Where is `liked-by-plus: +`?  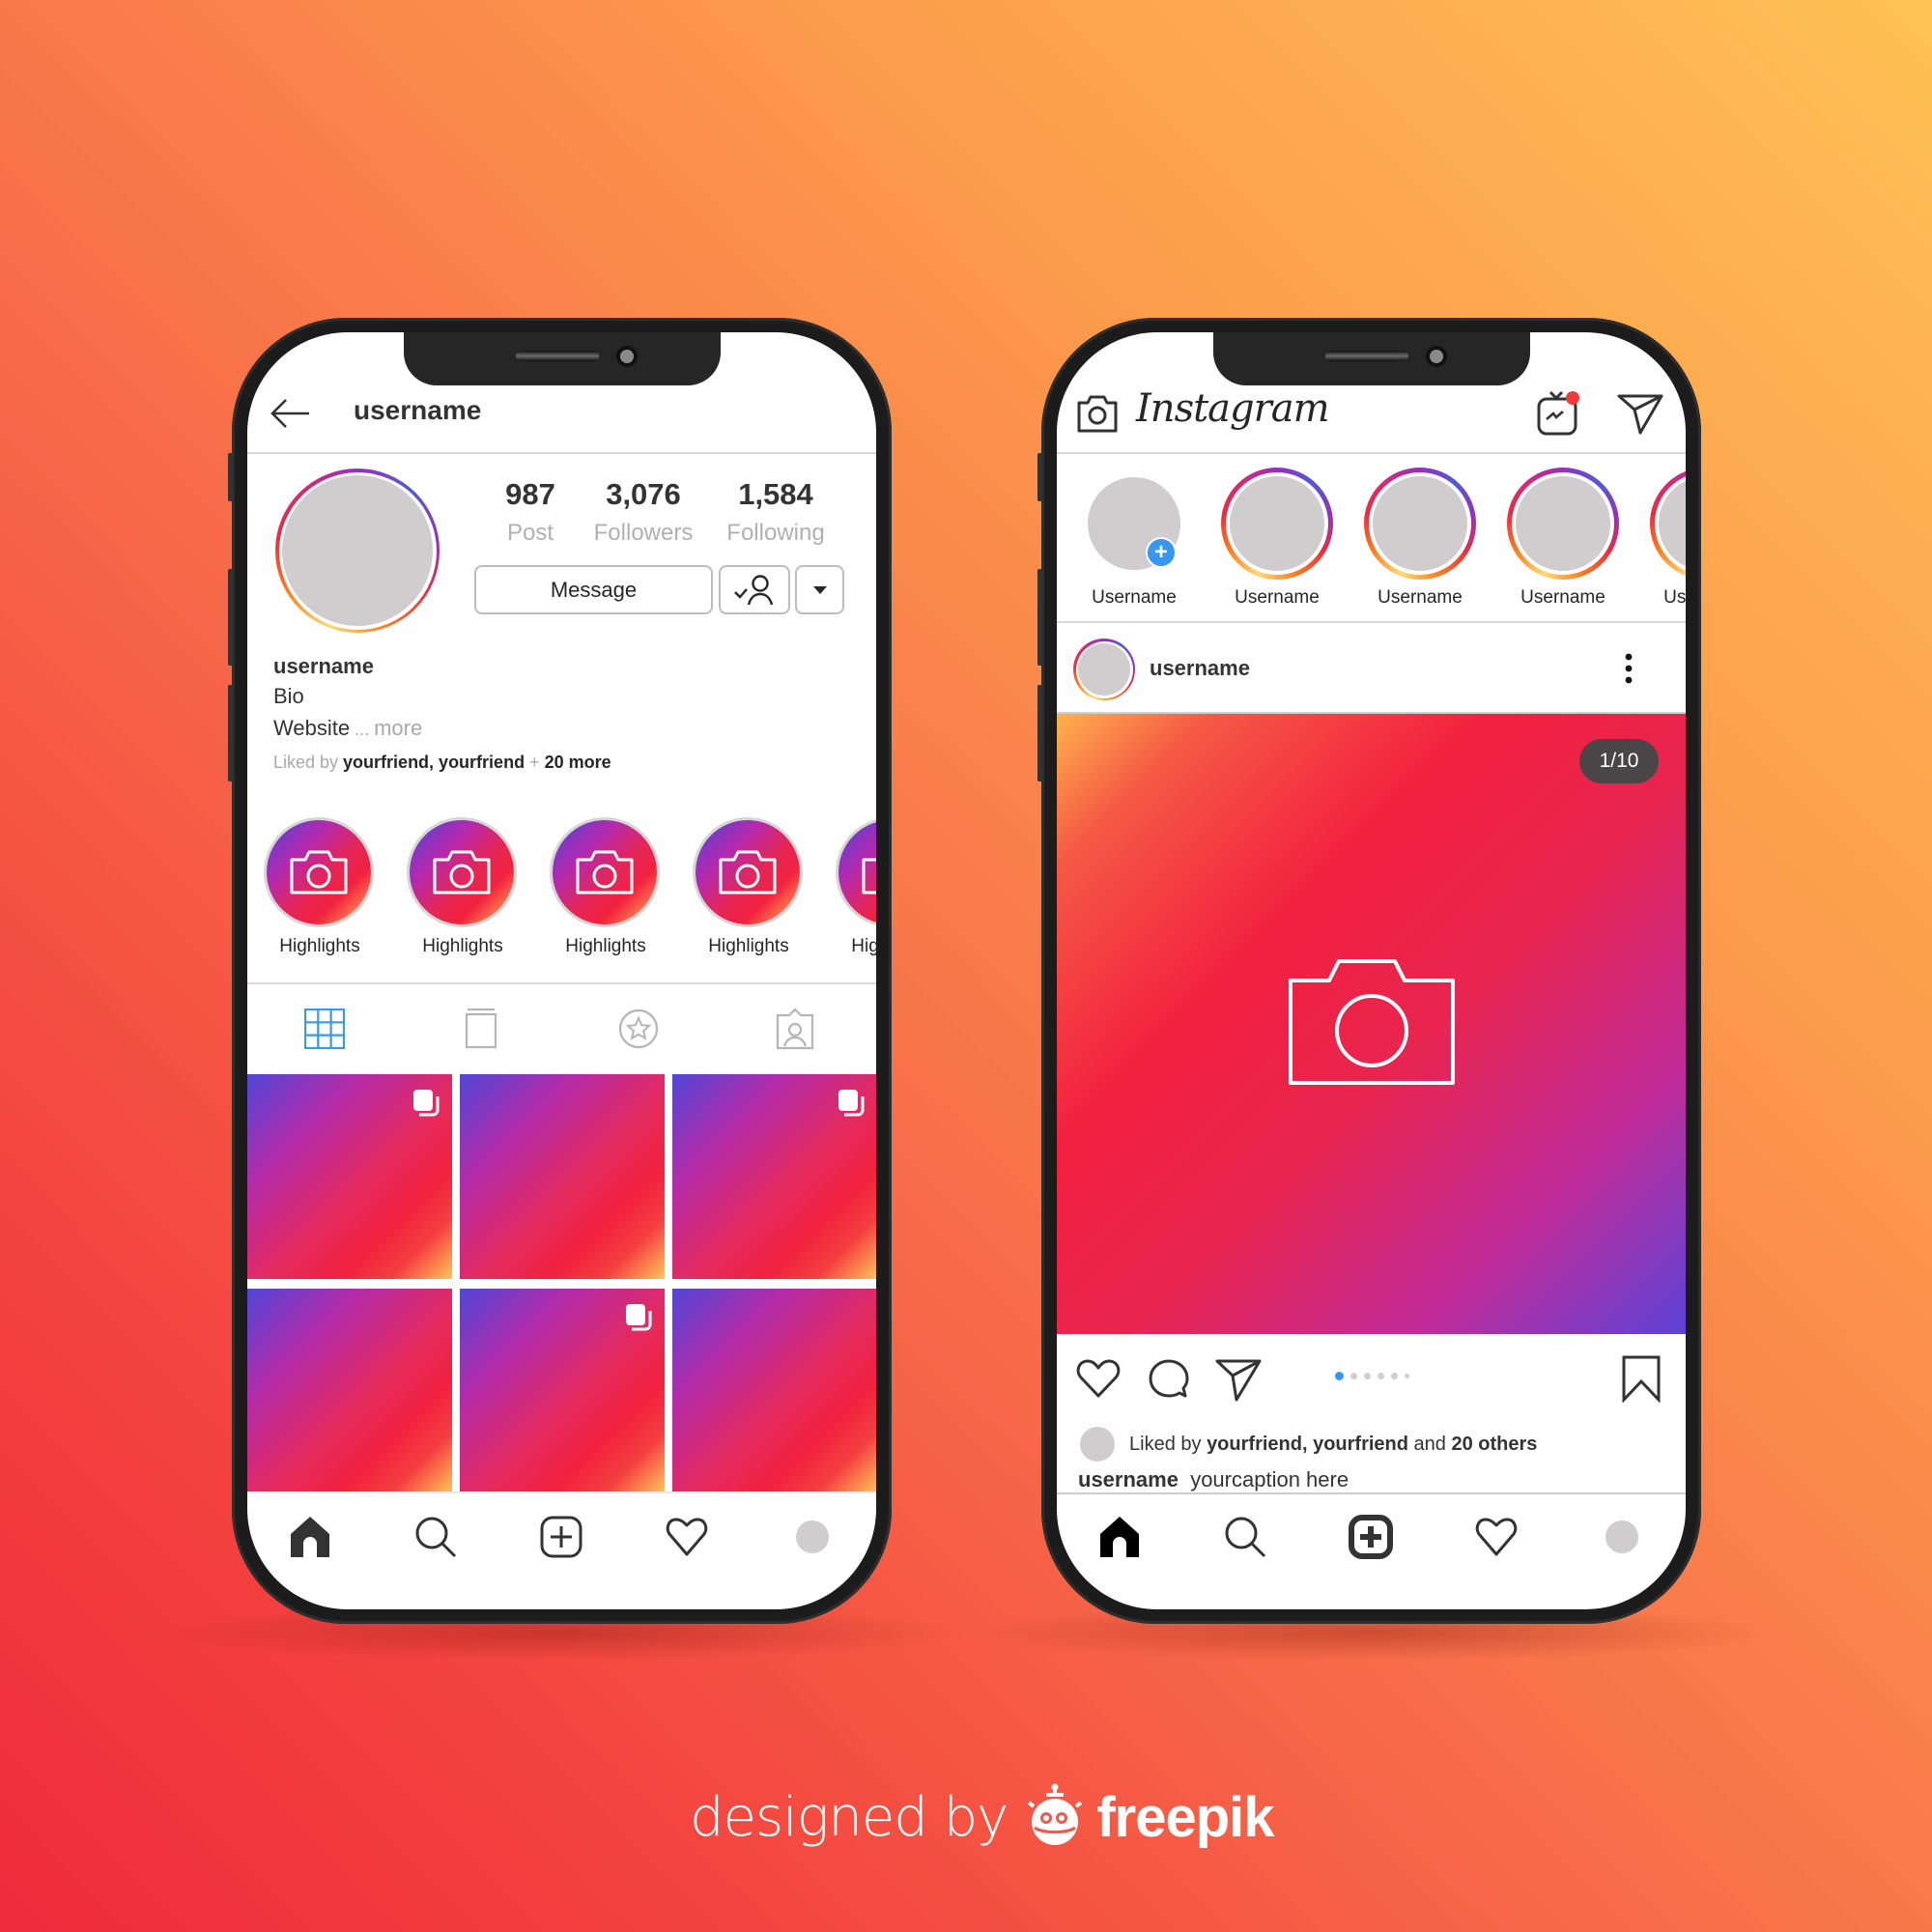
liked-by-plus: + is located at coordinates (535, 762).